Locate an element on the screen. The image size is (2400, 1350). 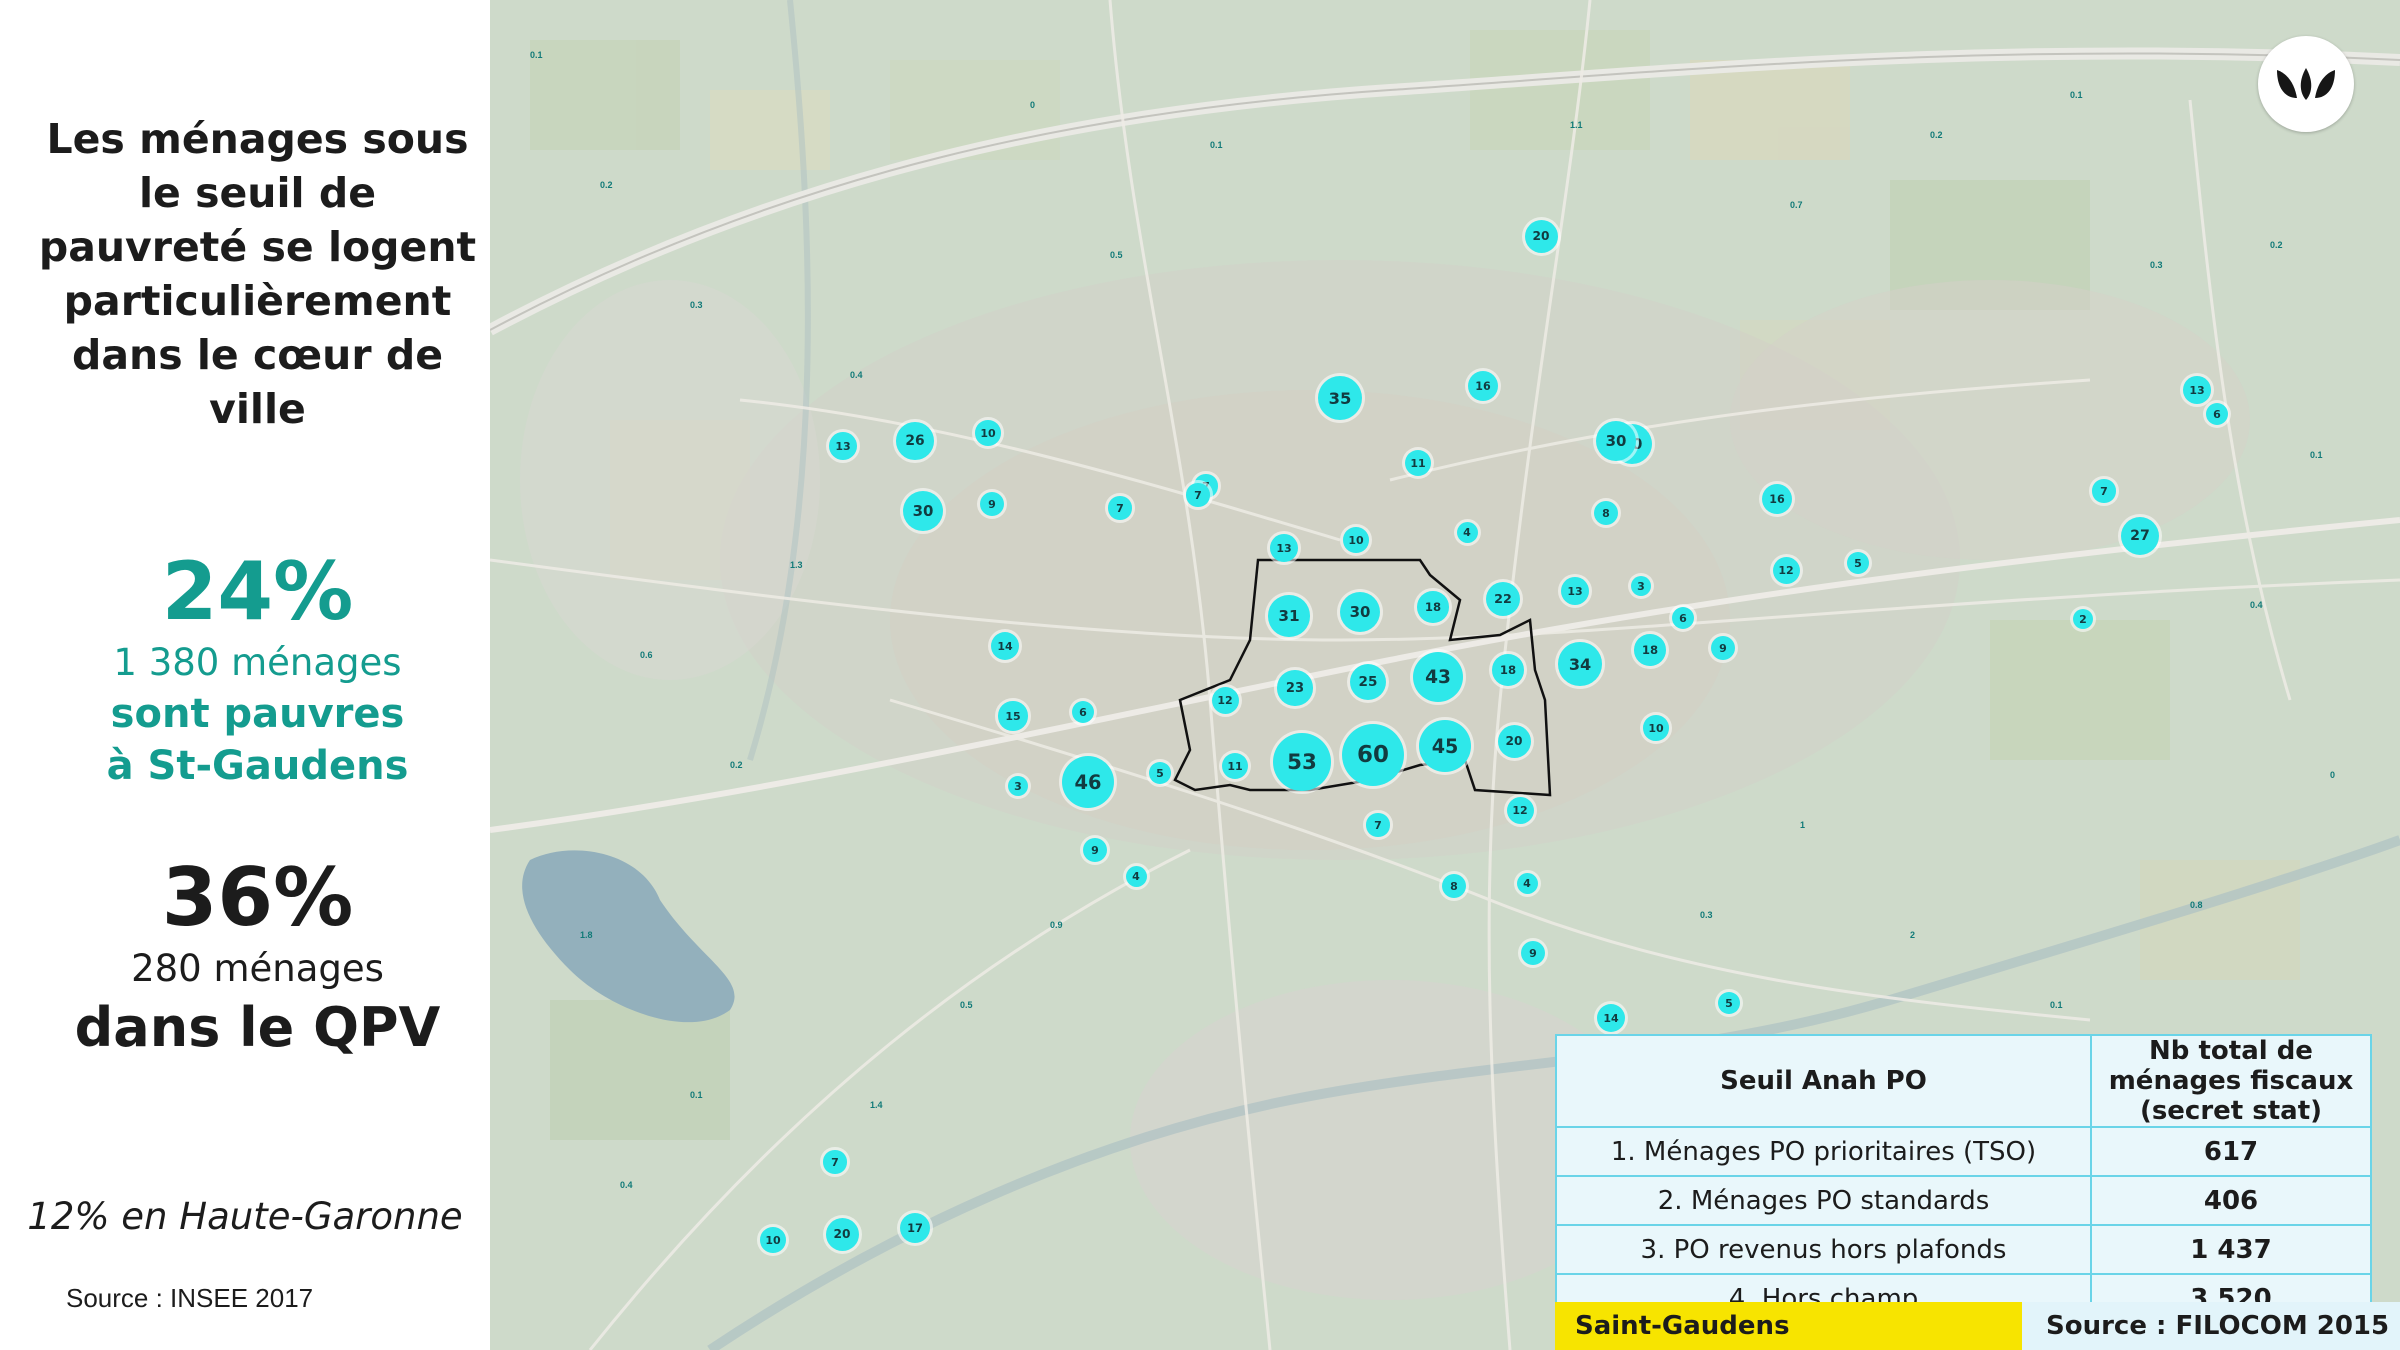
stat-qpv-poverty: 36% 280 ménages dans le QPV is located at coordinates (257, 957).